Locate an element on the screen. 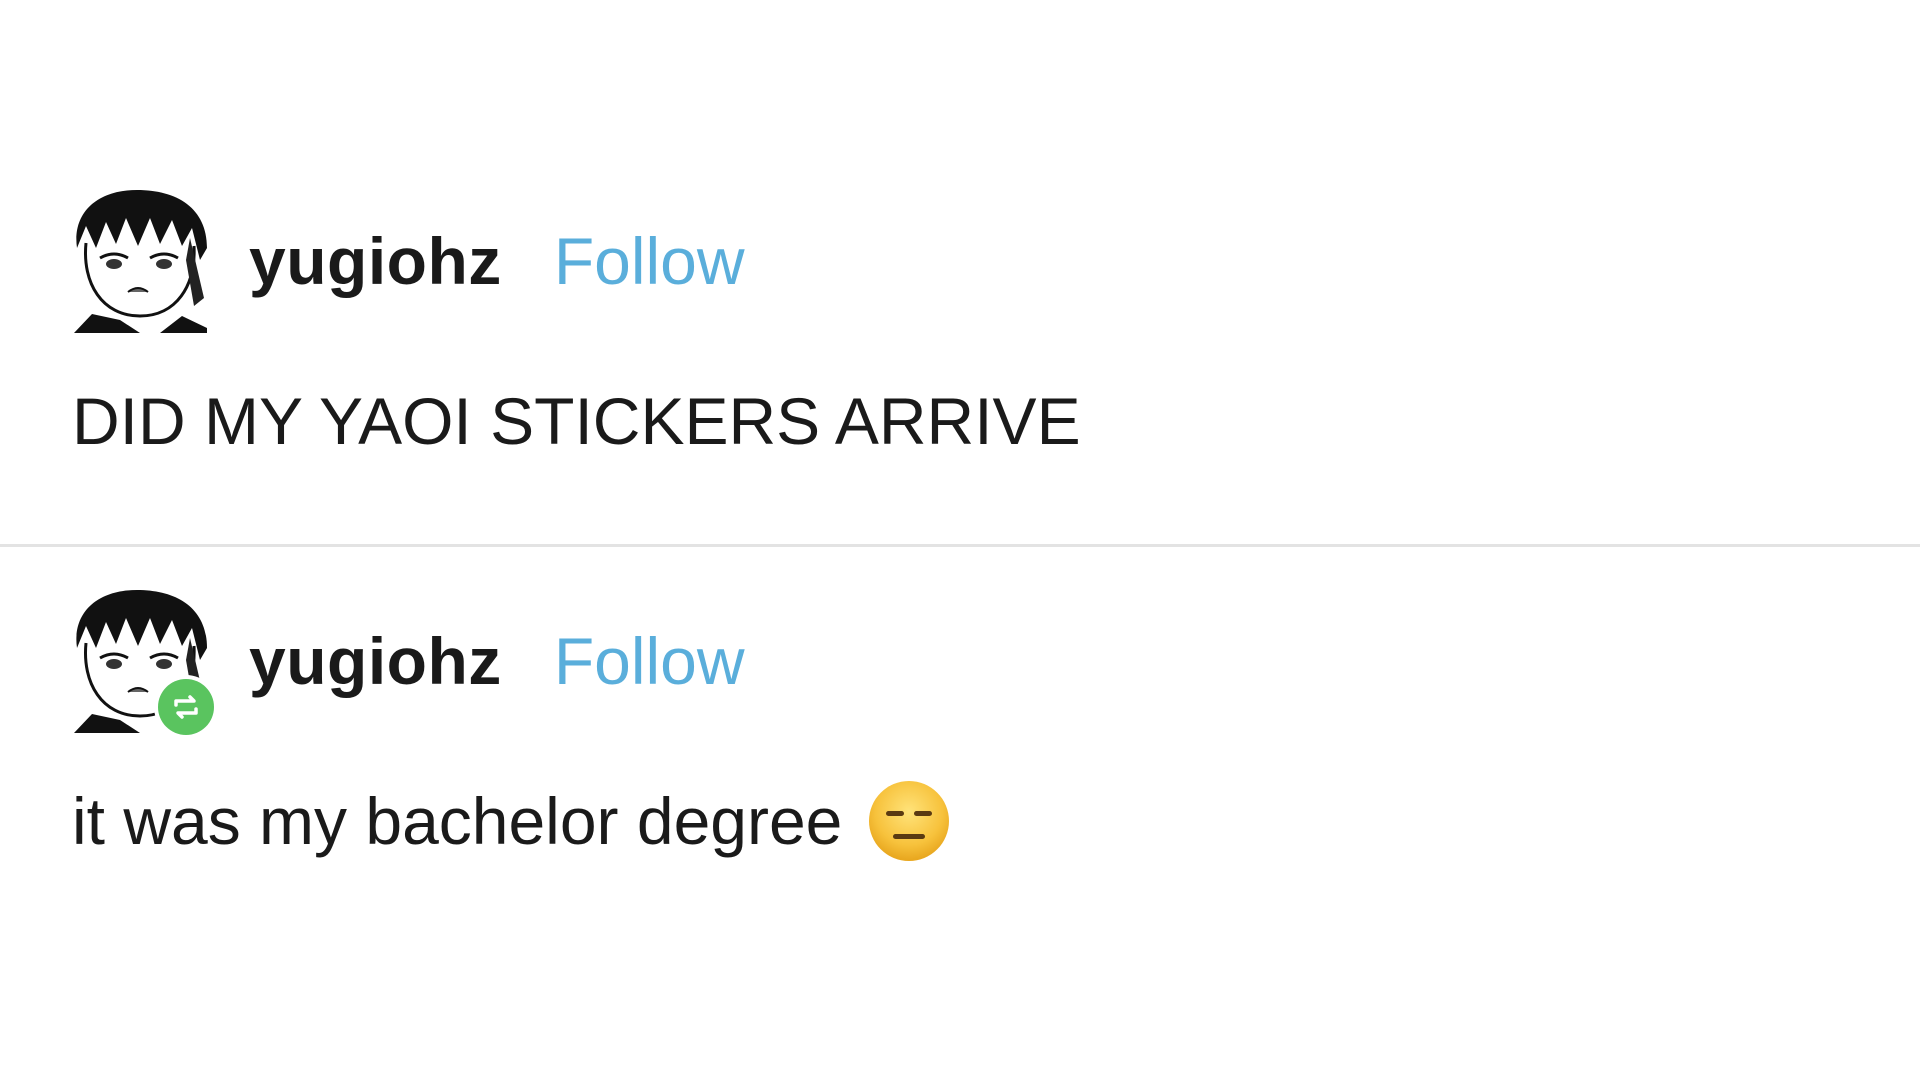 Image resolution: width=1920 pixels, height=1080 pixels. anime-avatar-icon is located at coordinates (139, 260).